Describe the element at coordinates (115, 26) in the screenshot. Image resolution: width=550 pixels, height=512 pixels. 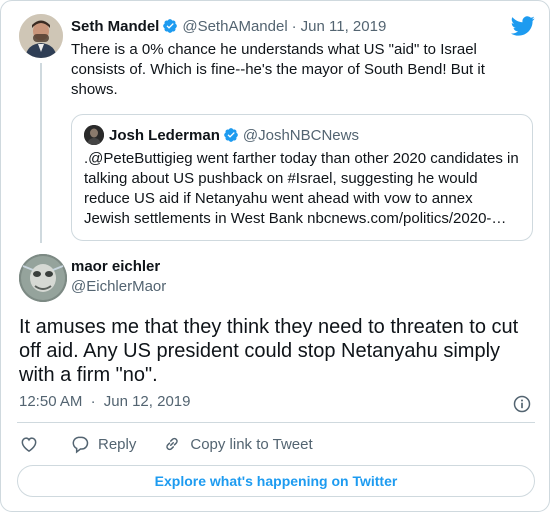
I see `parent-author-name: Seth Mandel` at that location.